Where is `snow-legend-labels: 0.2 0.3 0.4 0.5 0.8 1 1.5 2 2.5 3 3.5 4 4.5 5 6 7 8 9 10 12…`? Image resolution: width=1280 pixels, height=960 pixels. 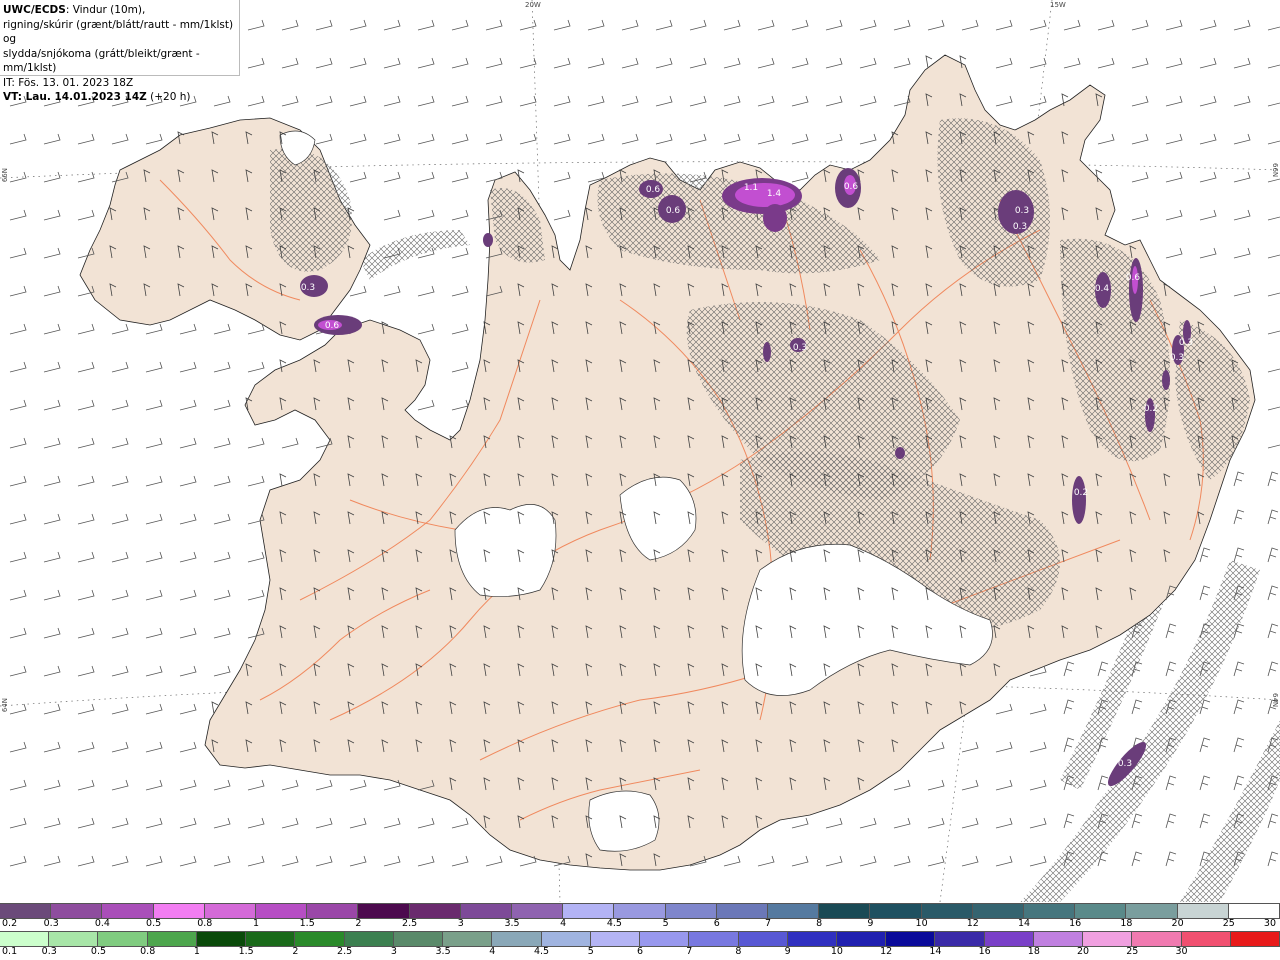 snow-legend-labels: 0.2 0.3 0.4 0.5 0.8 1 1.5 2 2.5 3 3.5 4 4.5 5 6 7 8 9 10 12… is located at coordinates (640, 924).